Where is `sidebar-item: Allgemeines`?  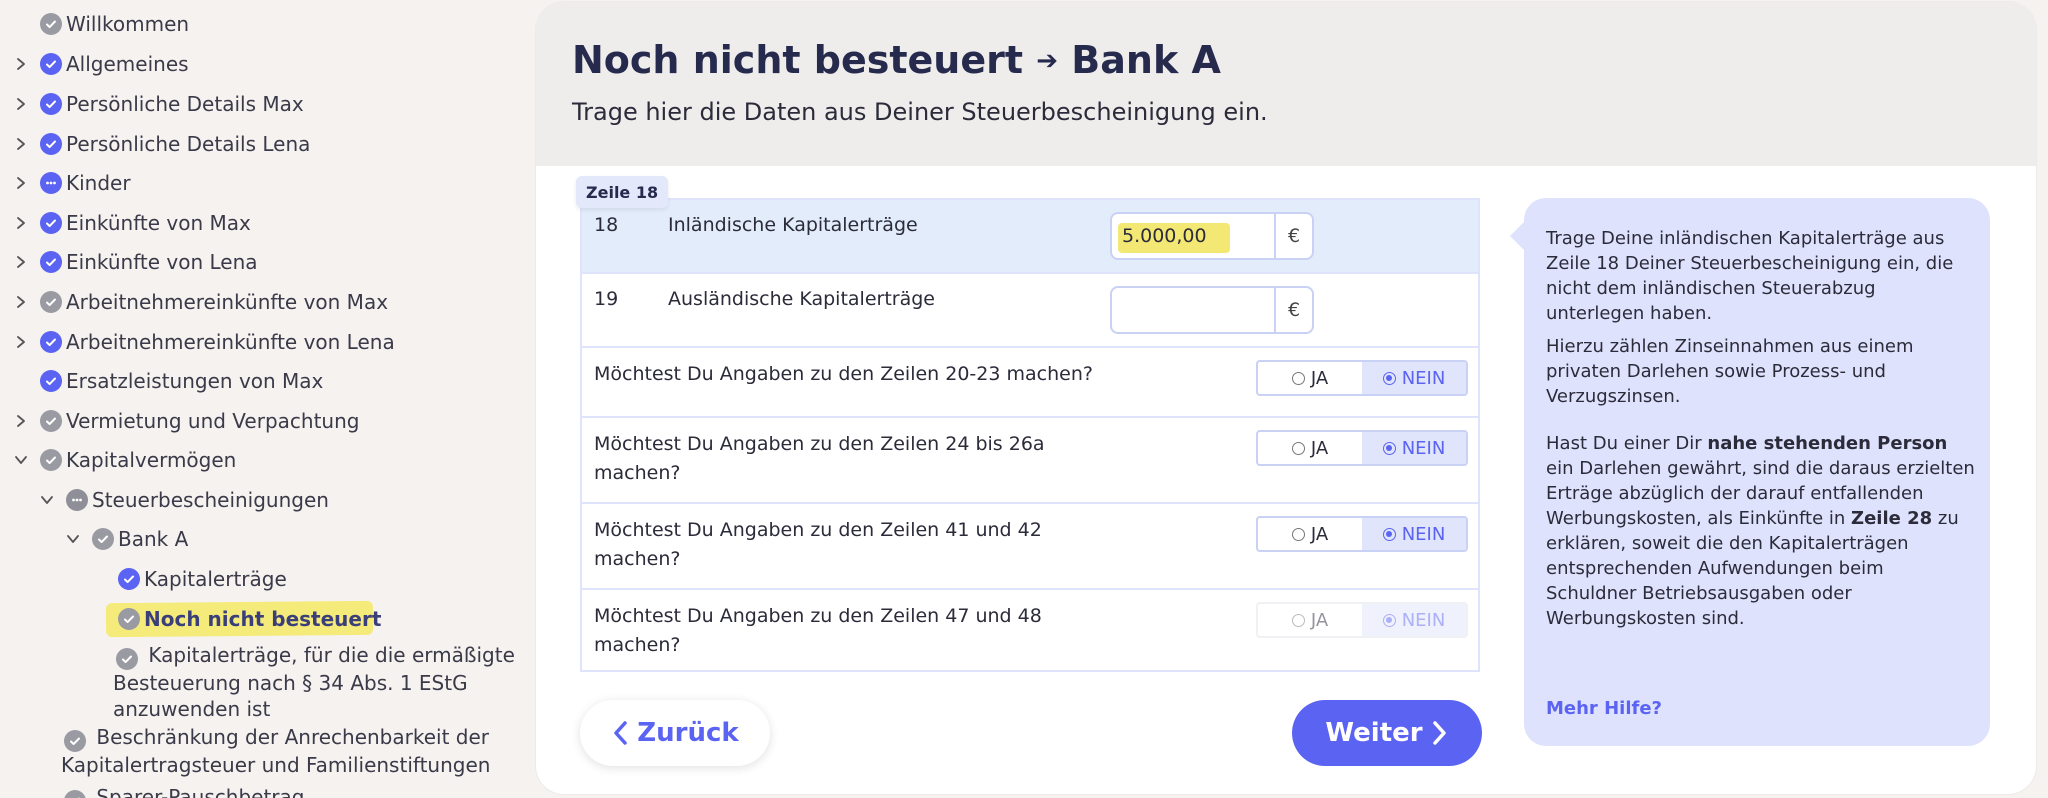 sidebar-item: Allgemeines is located at coordinates (114, 64).